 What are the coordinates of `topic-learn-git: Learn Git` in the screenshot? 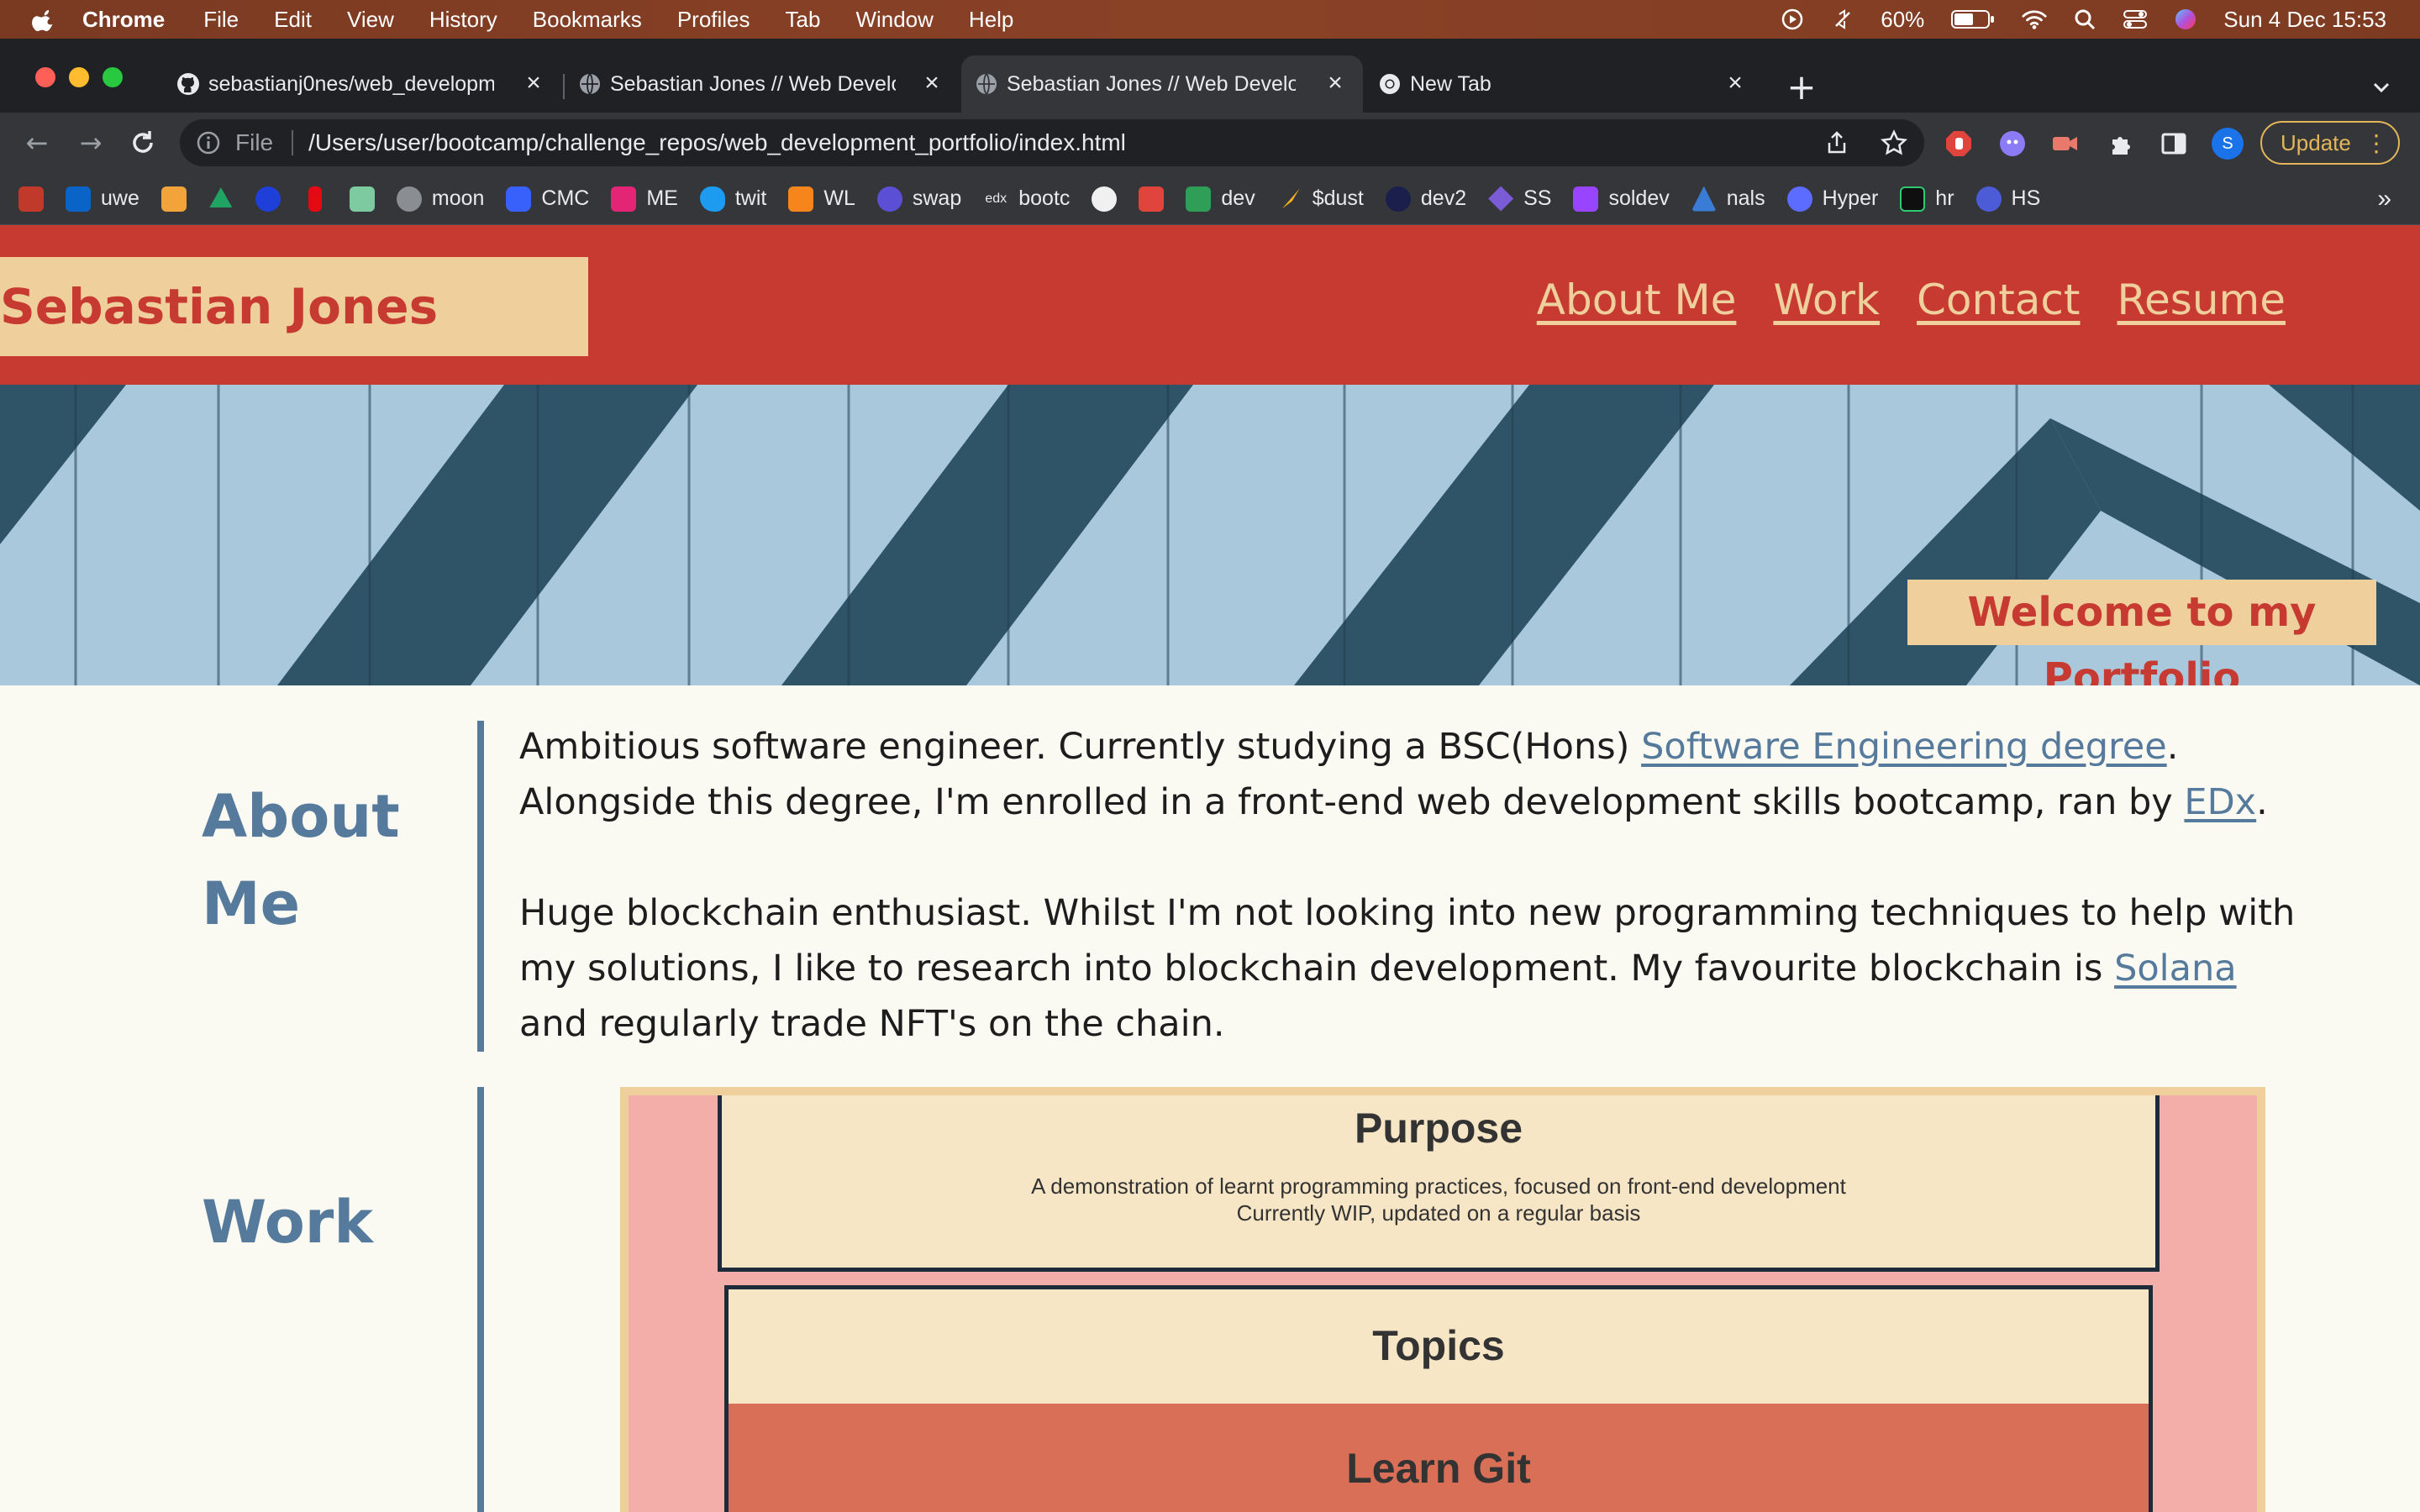 It's located at (1439, 1458).